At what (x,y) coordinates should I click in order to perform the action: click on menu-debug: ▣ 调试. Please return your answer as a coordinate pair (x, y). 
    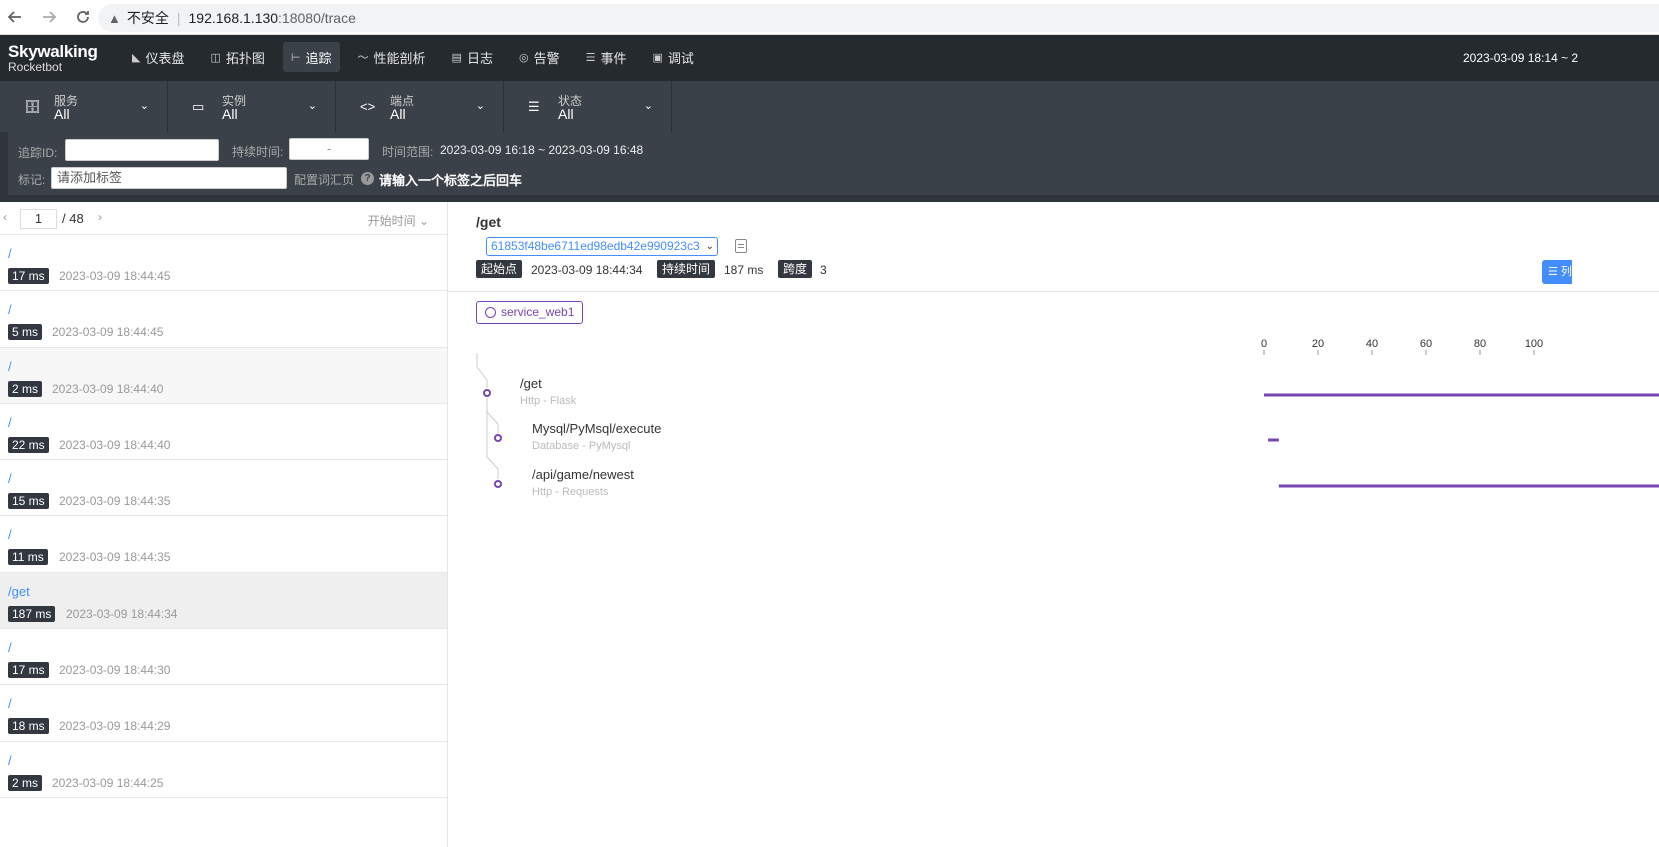
    Looking at the image, I should click on (672, 57).